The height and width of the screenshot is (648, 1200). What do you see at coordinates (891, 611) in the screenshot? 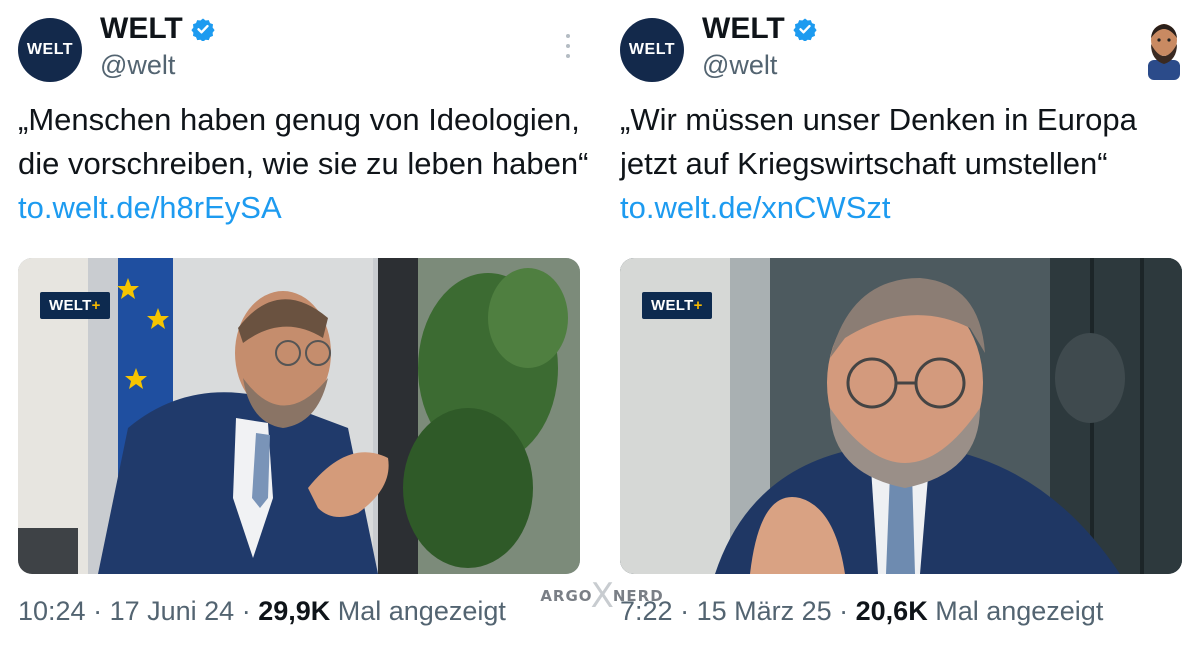
I see `views-count: 20,6K` at bounding box center [891, 611].